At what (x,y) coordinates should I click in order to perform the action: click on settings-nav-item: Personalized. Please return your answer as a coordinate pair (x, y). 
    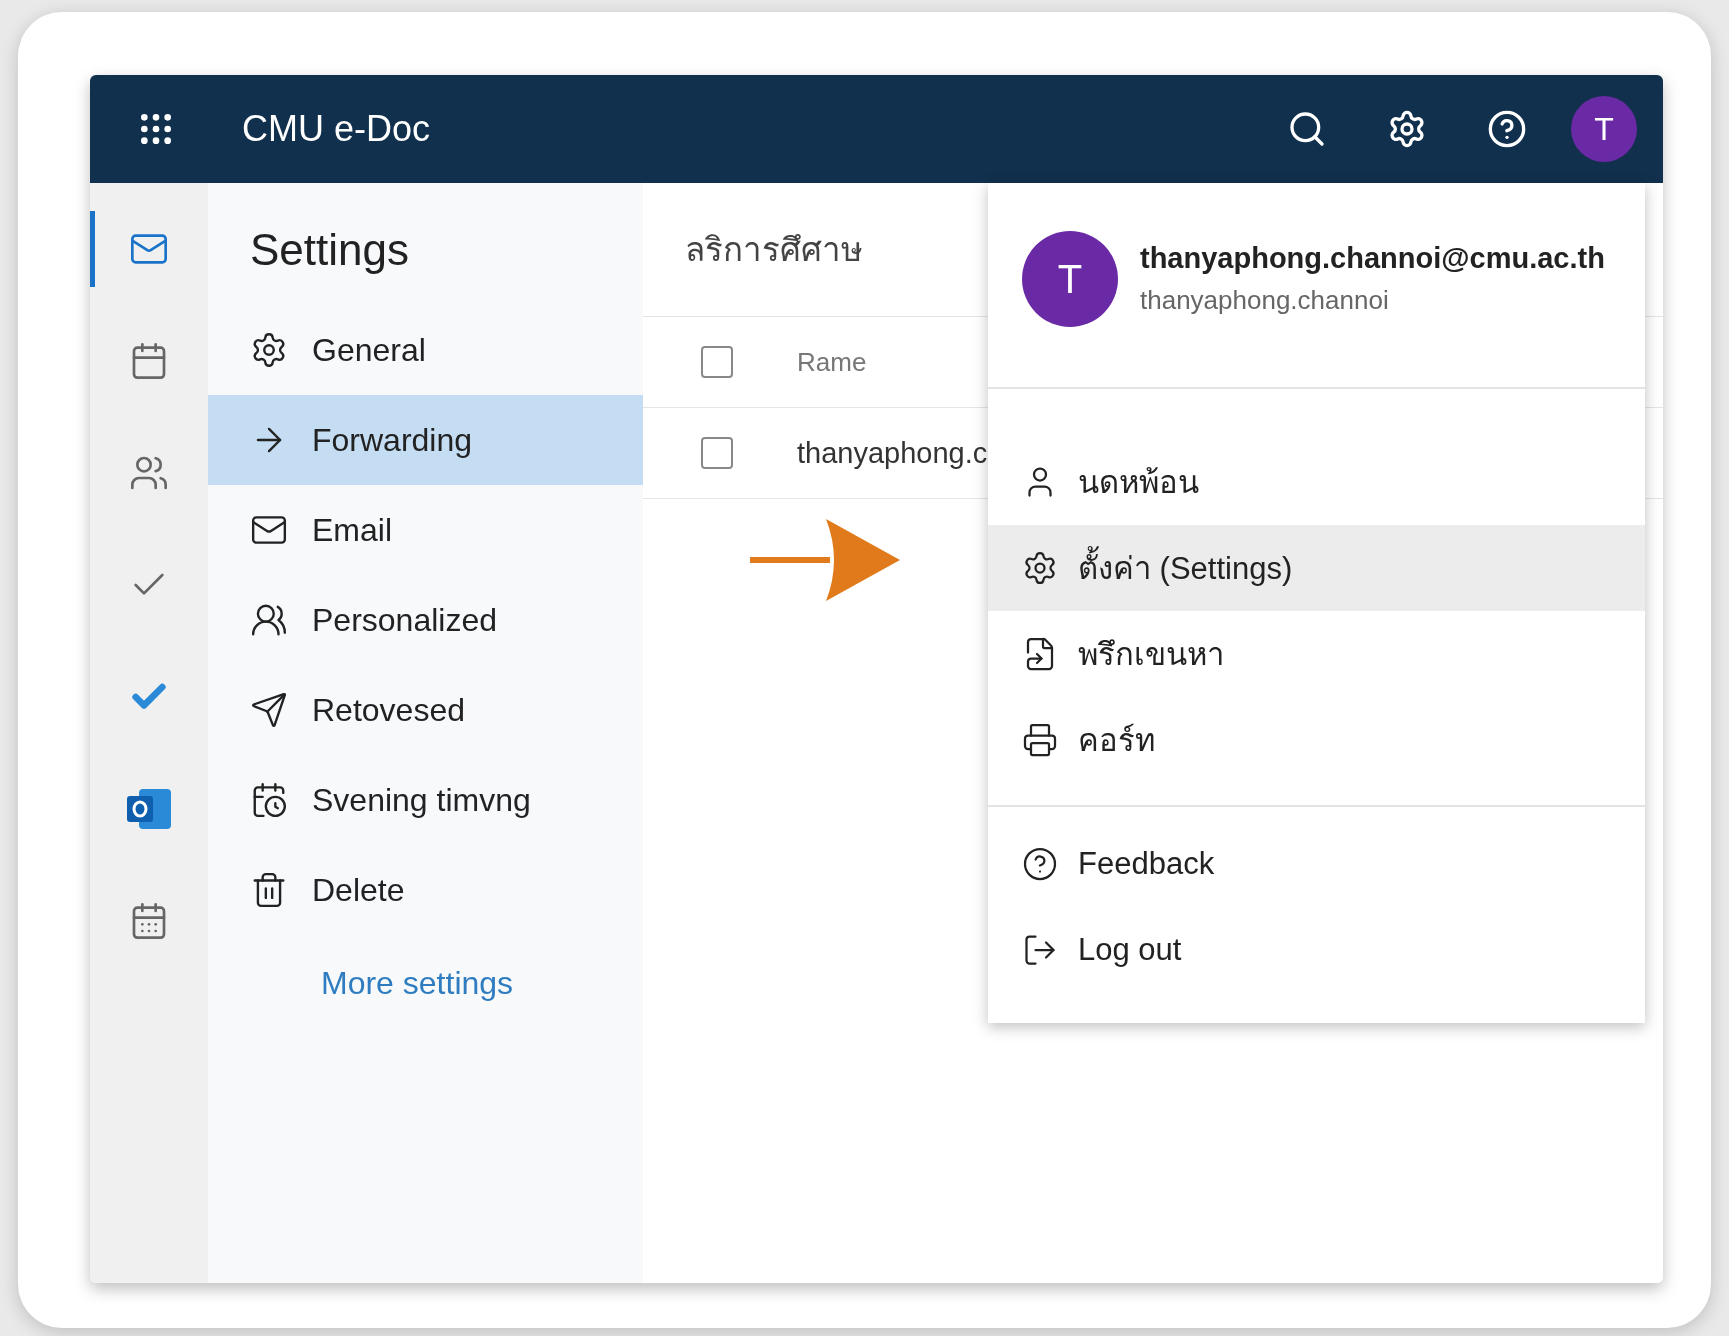
    Looking at the image, I should click on (425, 620).